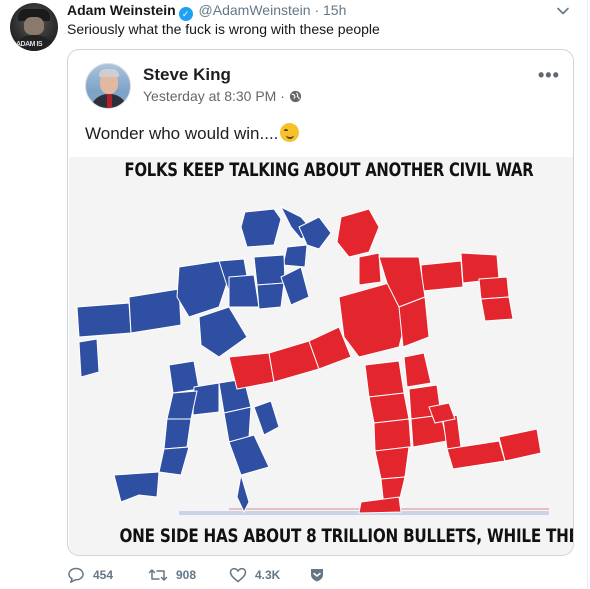  What do you see at coordinates (358, 233) in the screenshot?
I see `red-head` at bounding box center [358, 233].